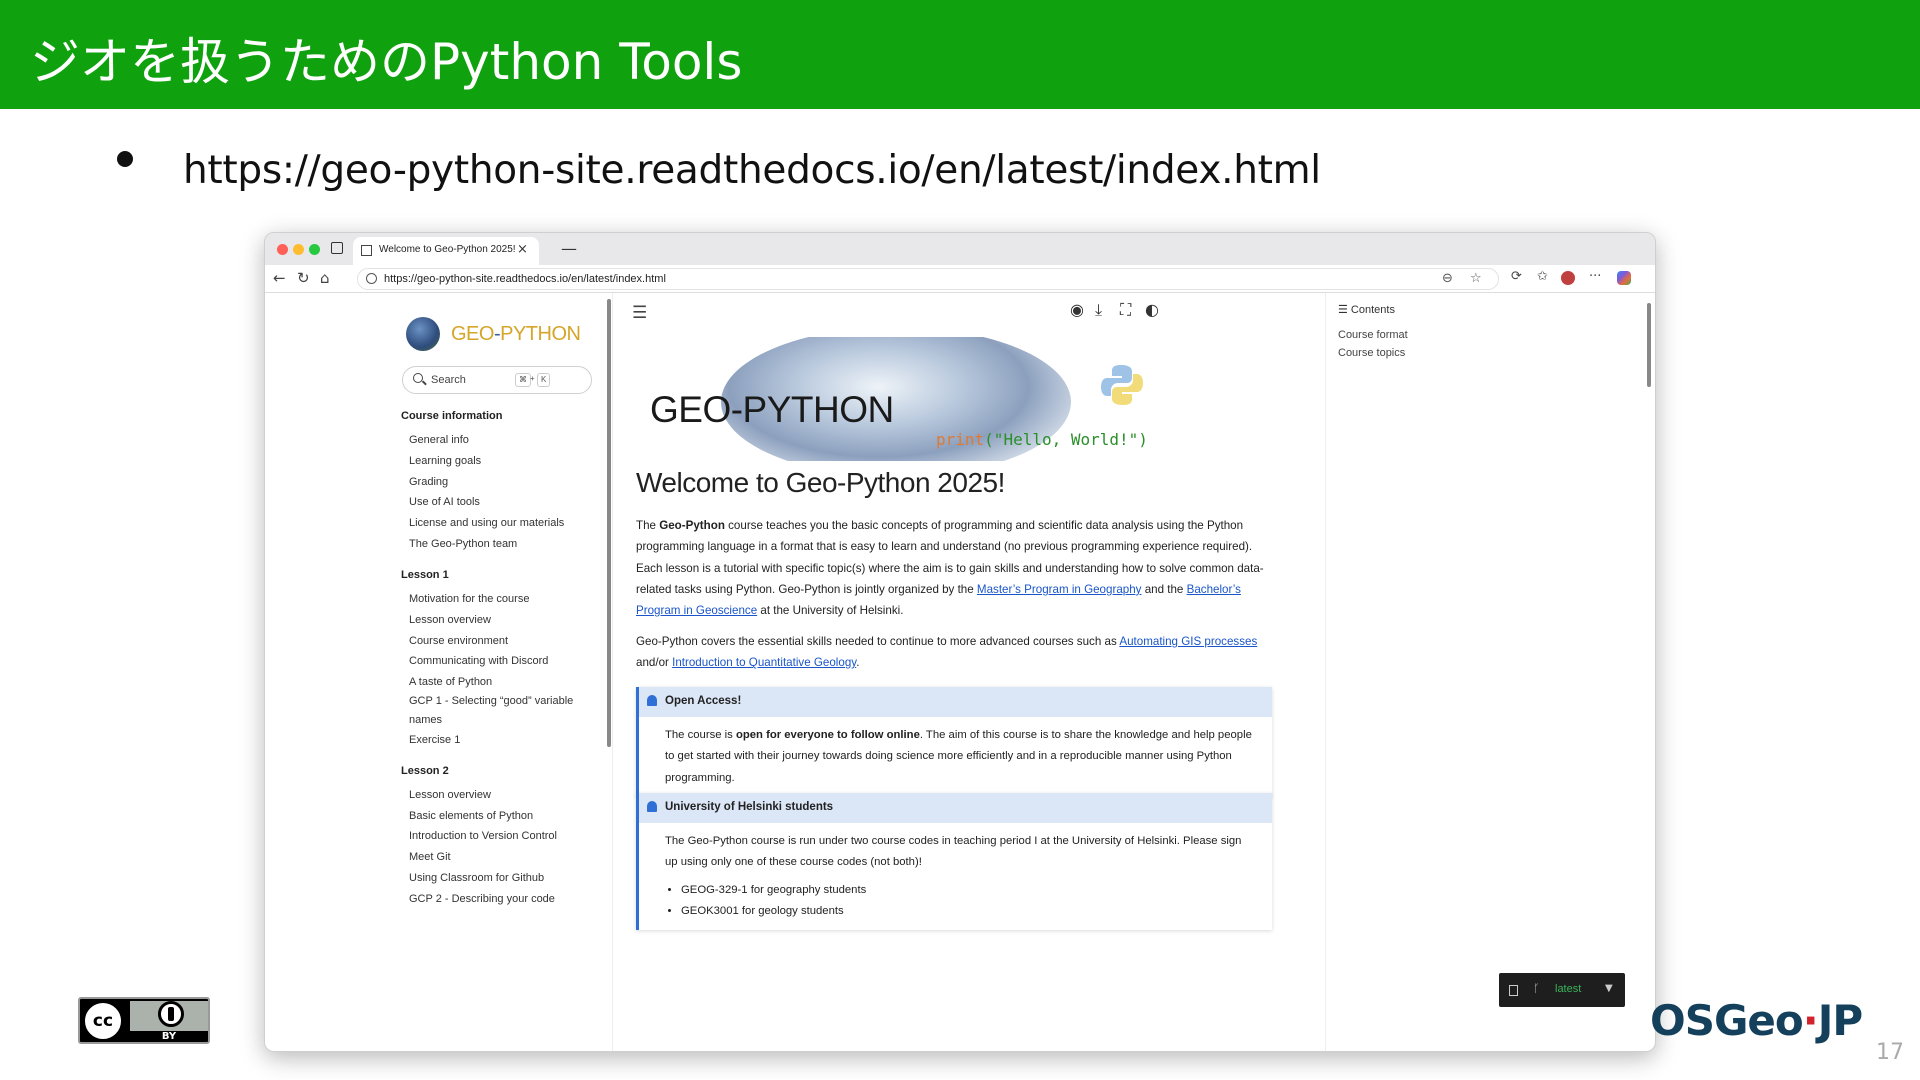 This screenshot has height=1080, width=1920. I want to click on chevron-down-icon: ▼, so click(1609, 988).